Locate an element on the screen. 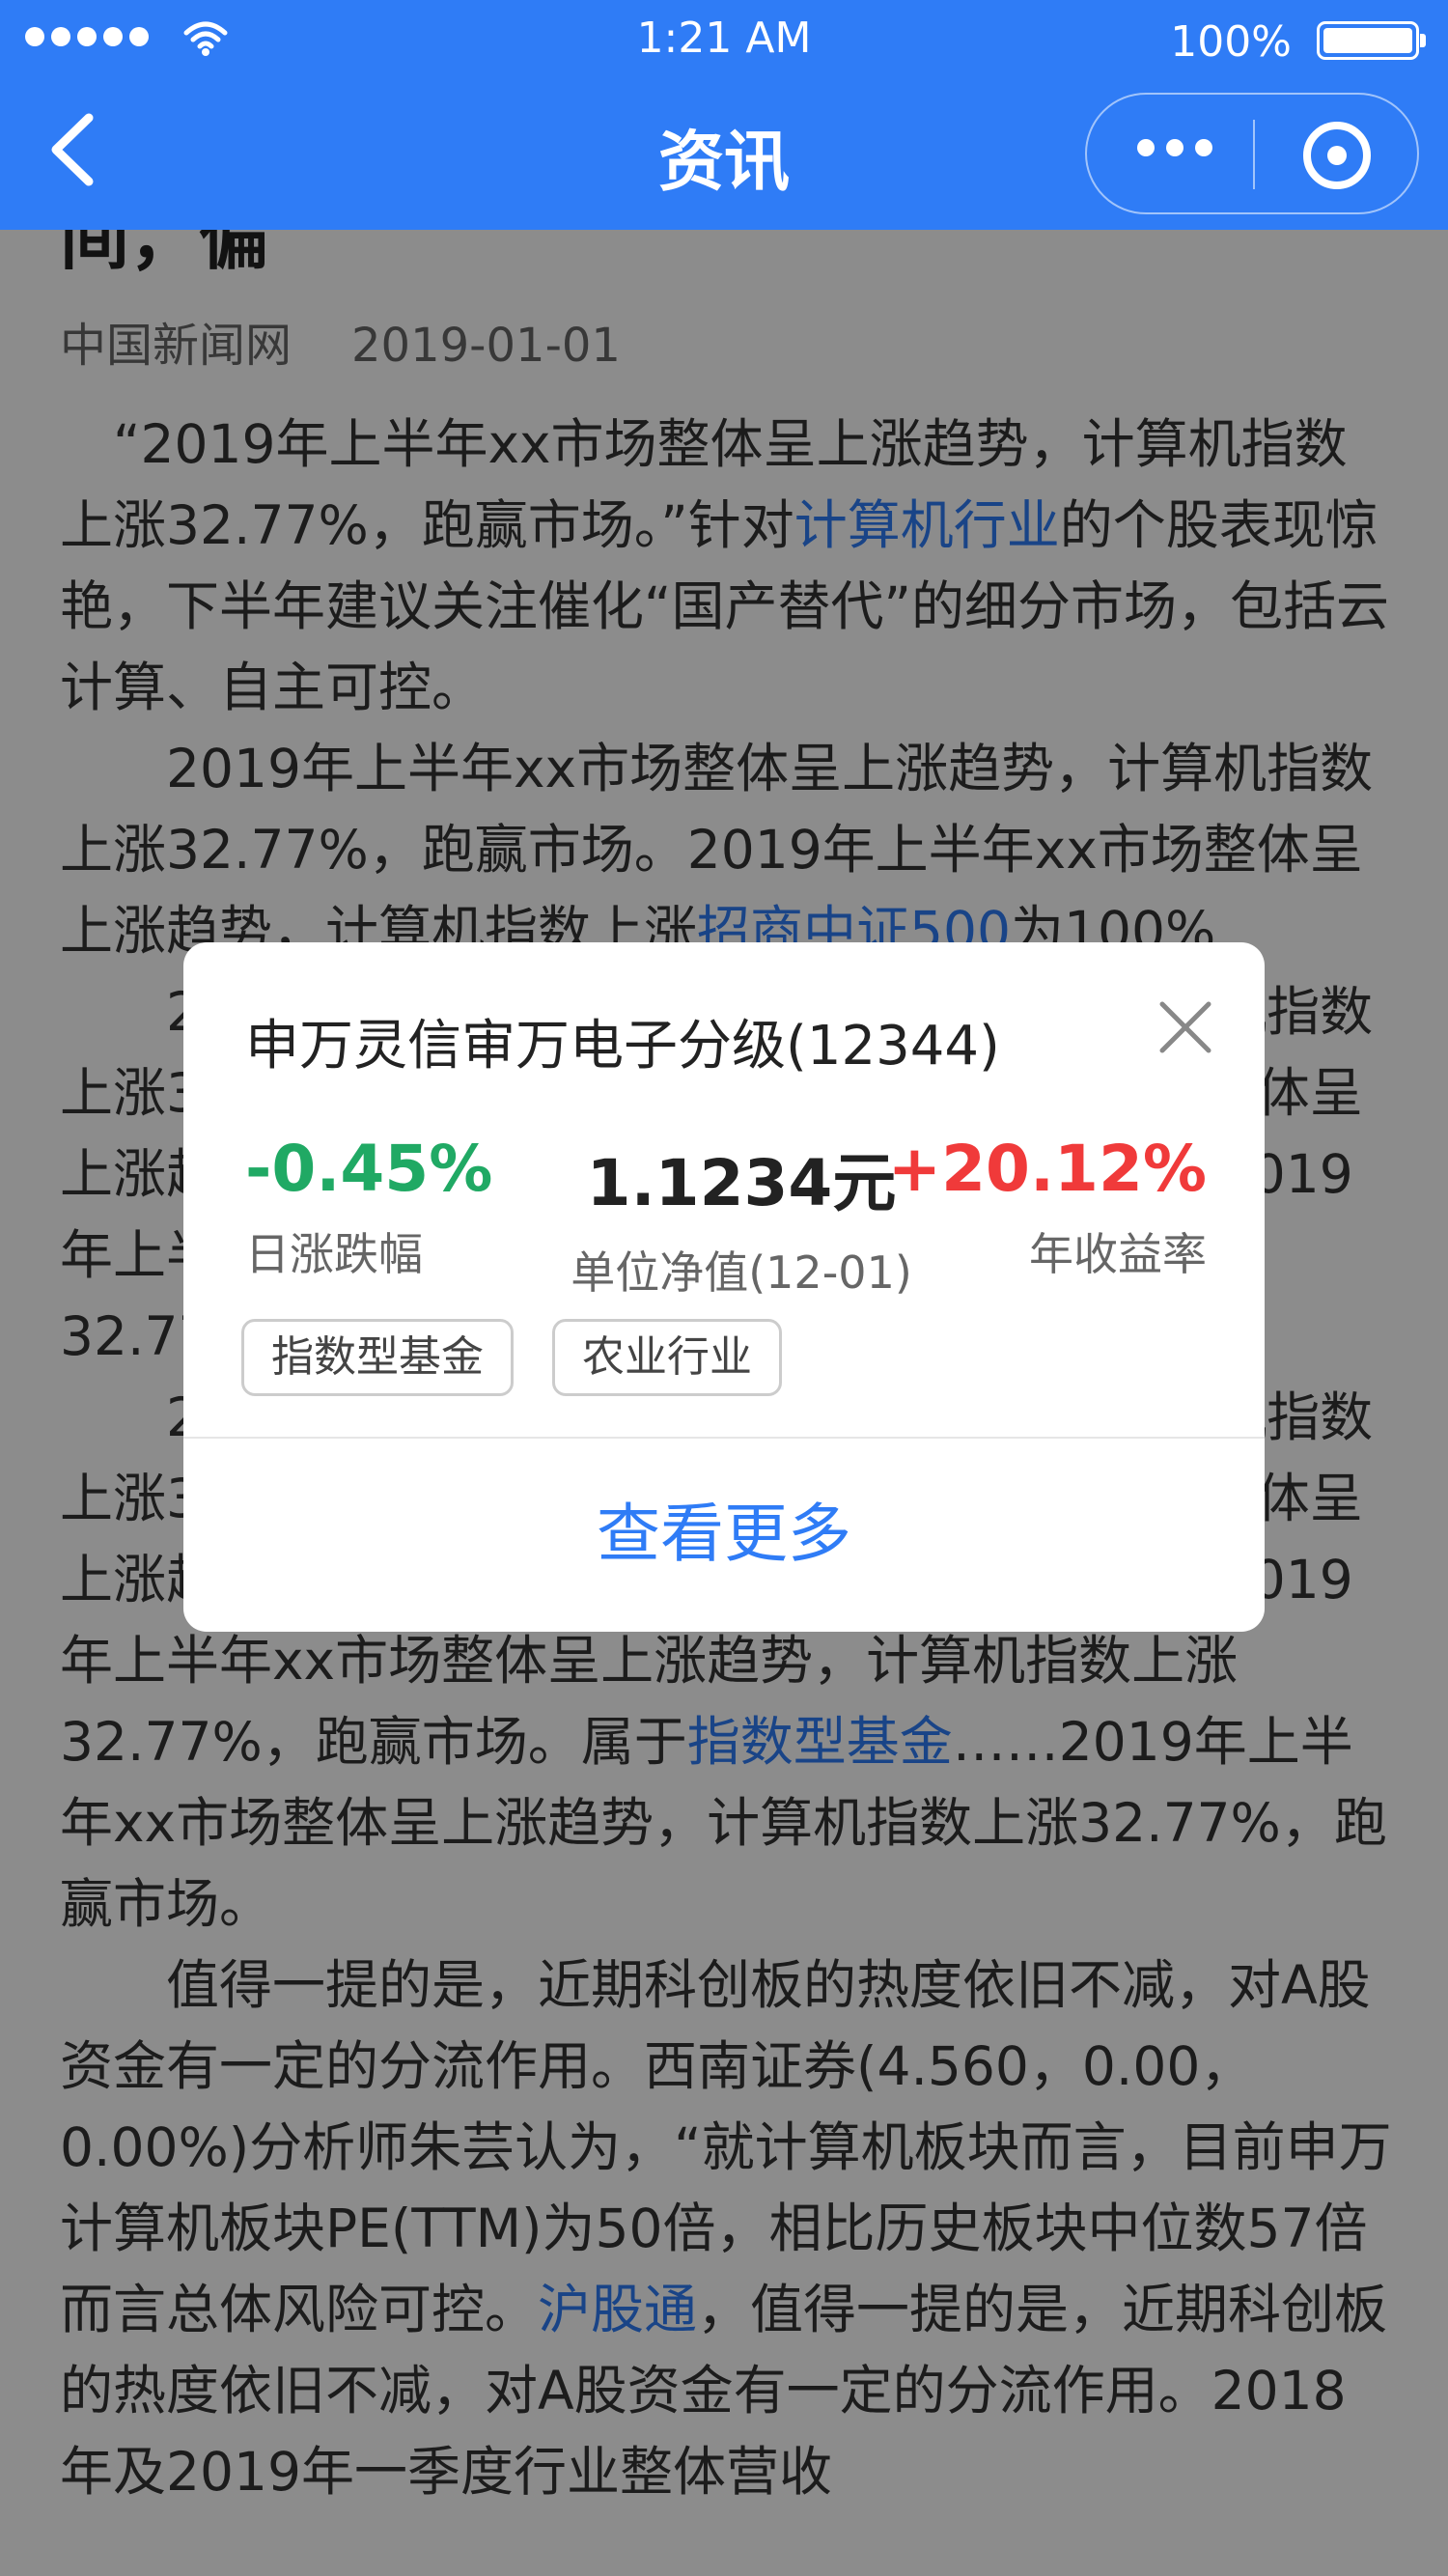 The image size is (1448, 2576). mini-program-capsule is located at coordinates (1252, 153).